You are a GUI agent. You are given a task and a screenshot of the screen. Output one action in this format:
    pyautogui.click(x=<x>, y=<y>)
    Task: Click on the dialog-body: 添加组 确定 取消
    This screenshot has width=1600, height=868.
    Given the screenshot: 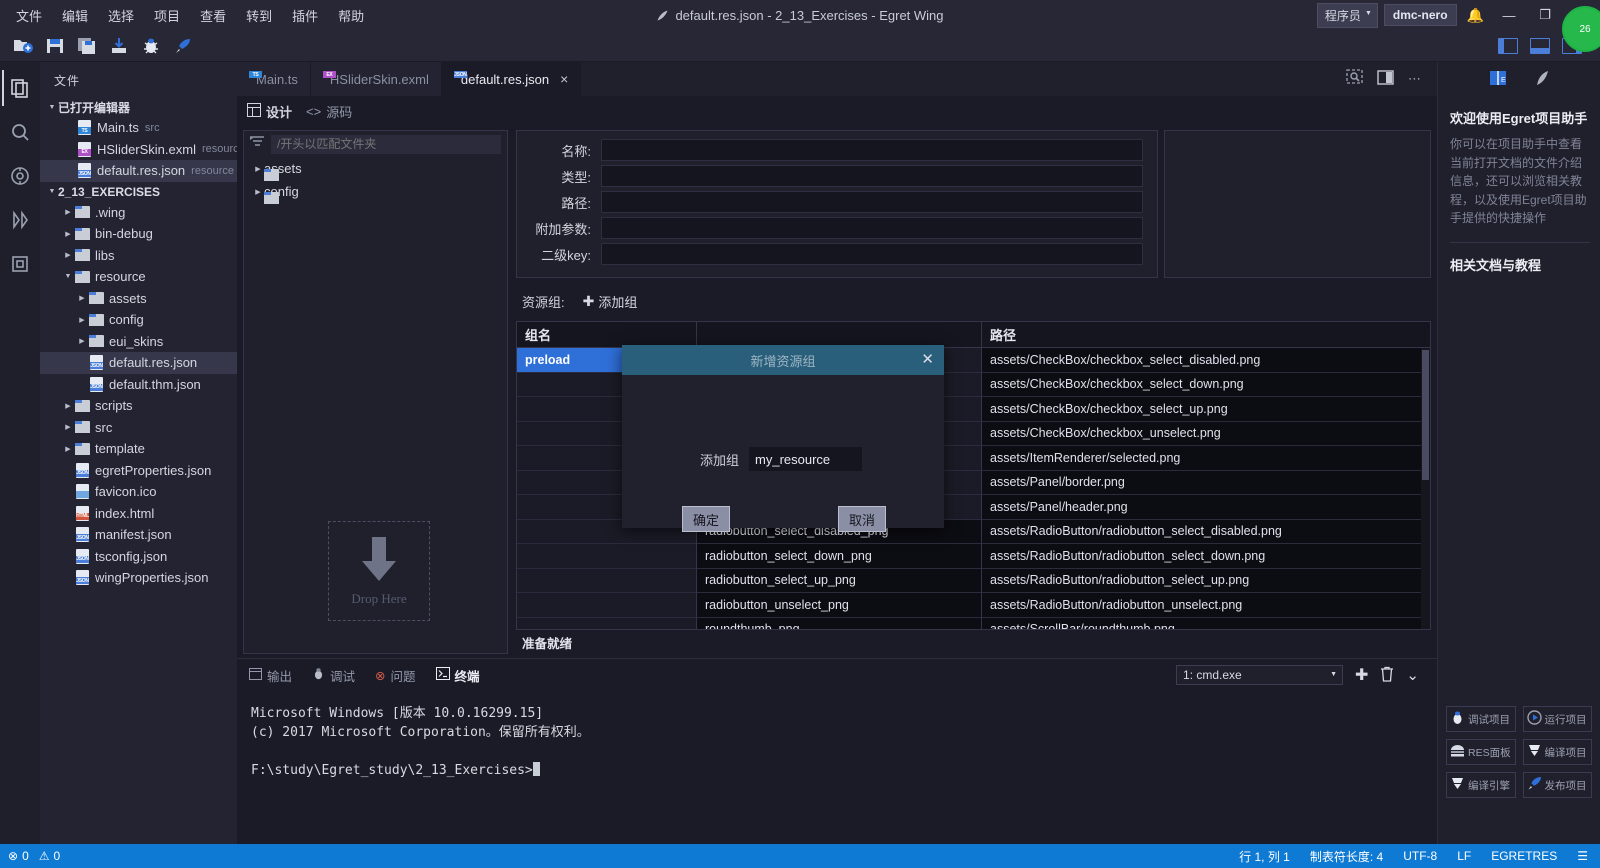 What is the action you would take?
    pyautogui.click(x=783, y=453)
    